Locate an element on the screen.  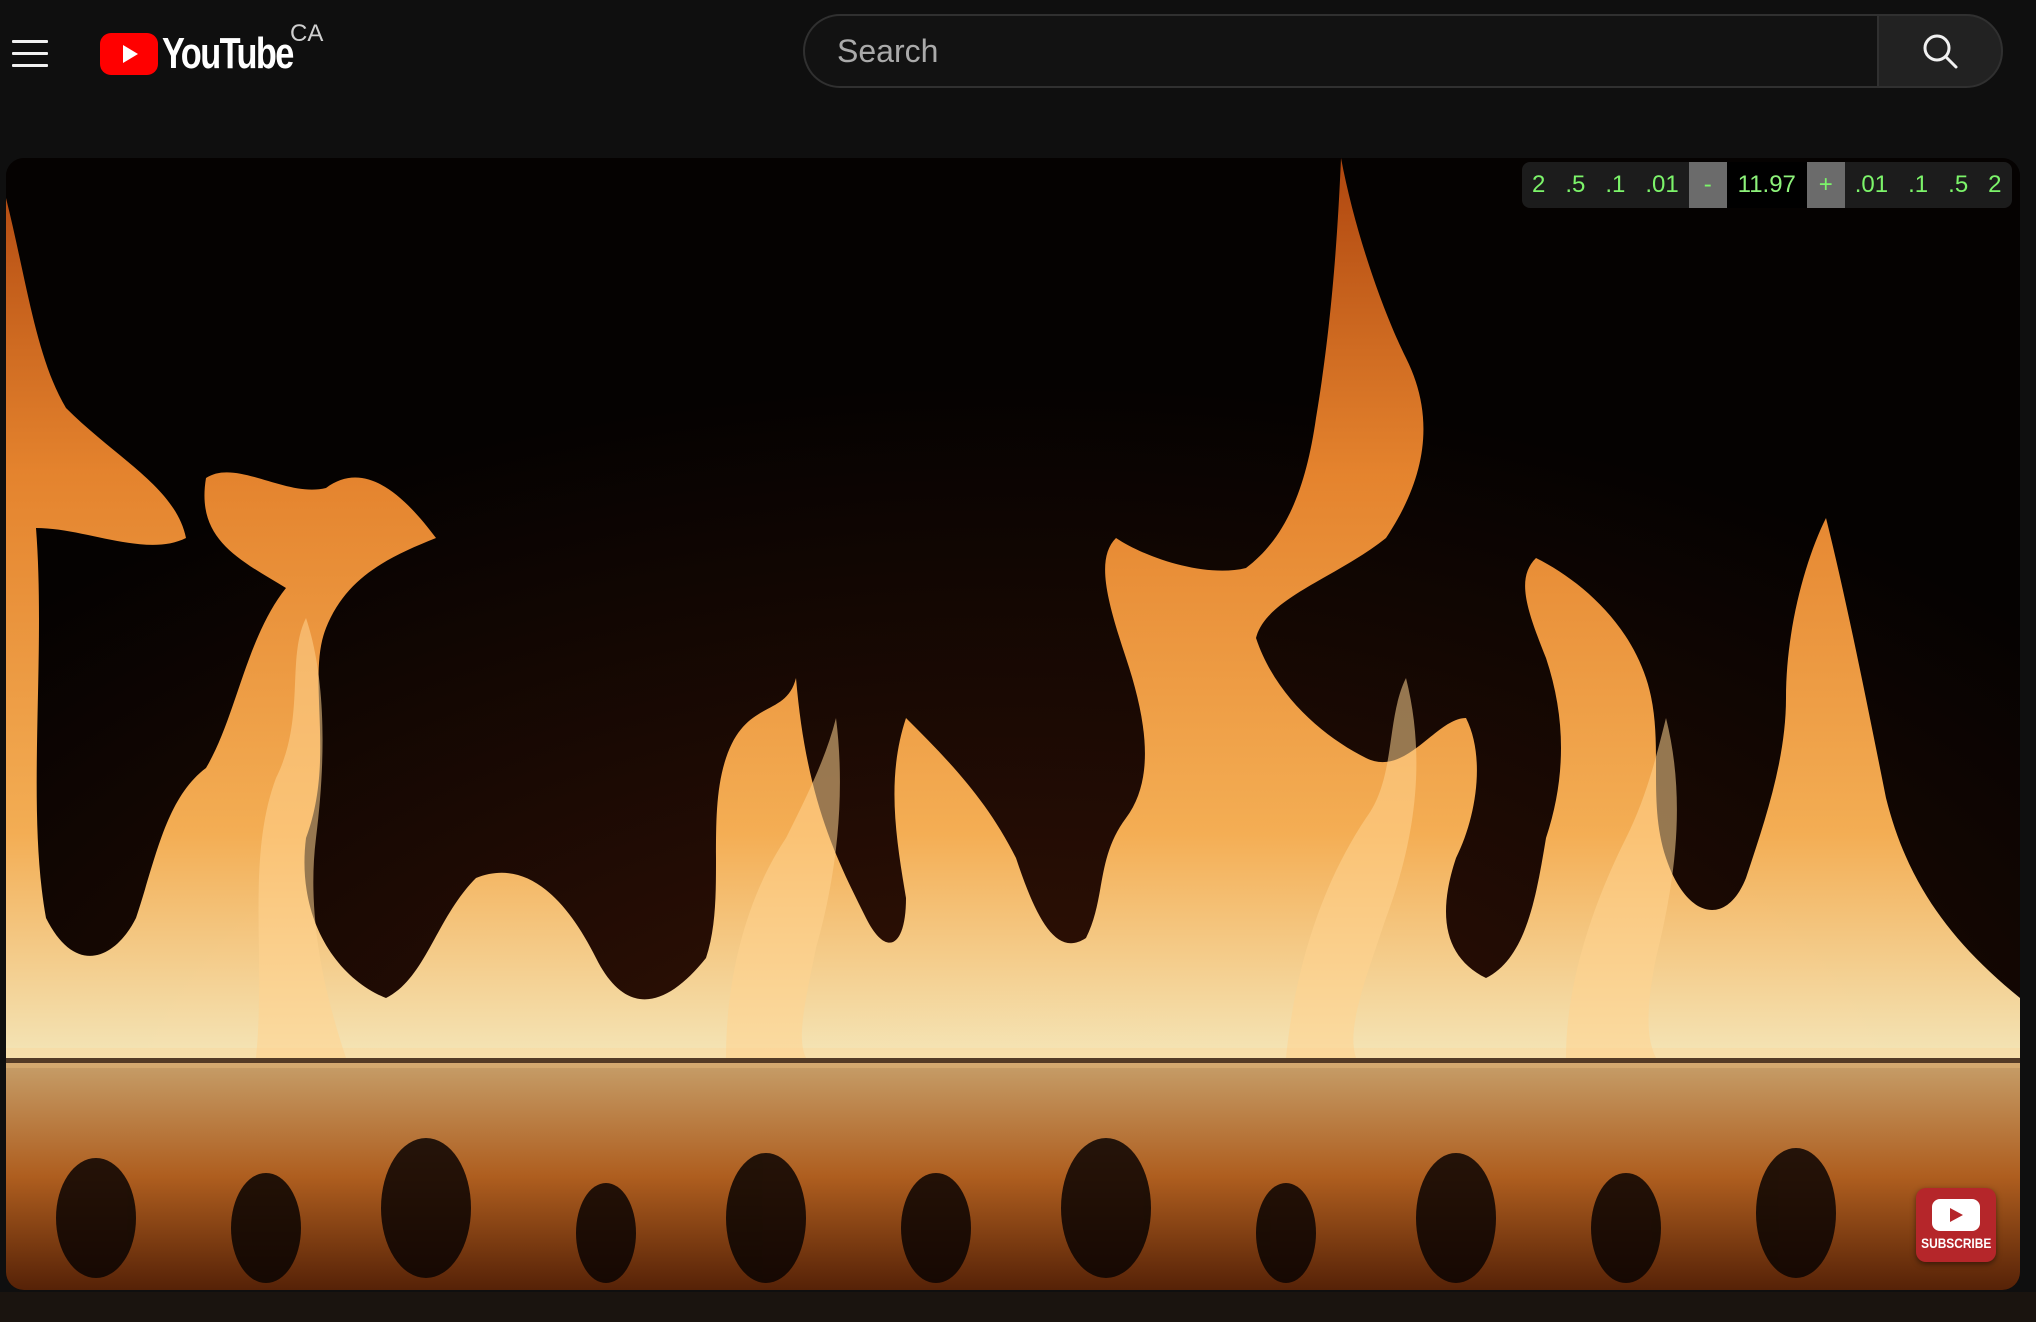
page-below-player is located at coordinates (1018, 1307).